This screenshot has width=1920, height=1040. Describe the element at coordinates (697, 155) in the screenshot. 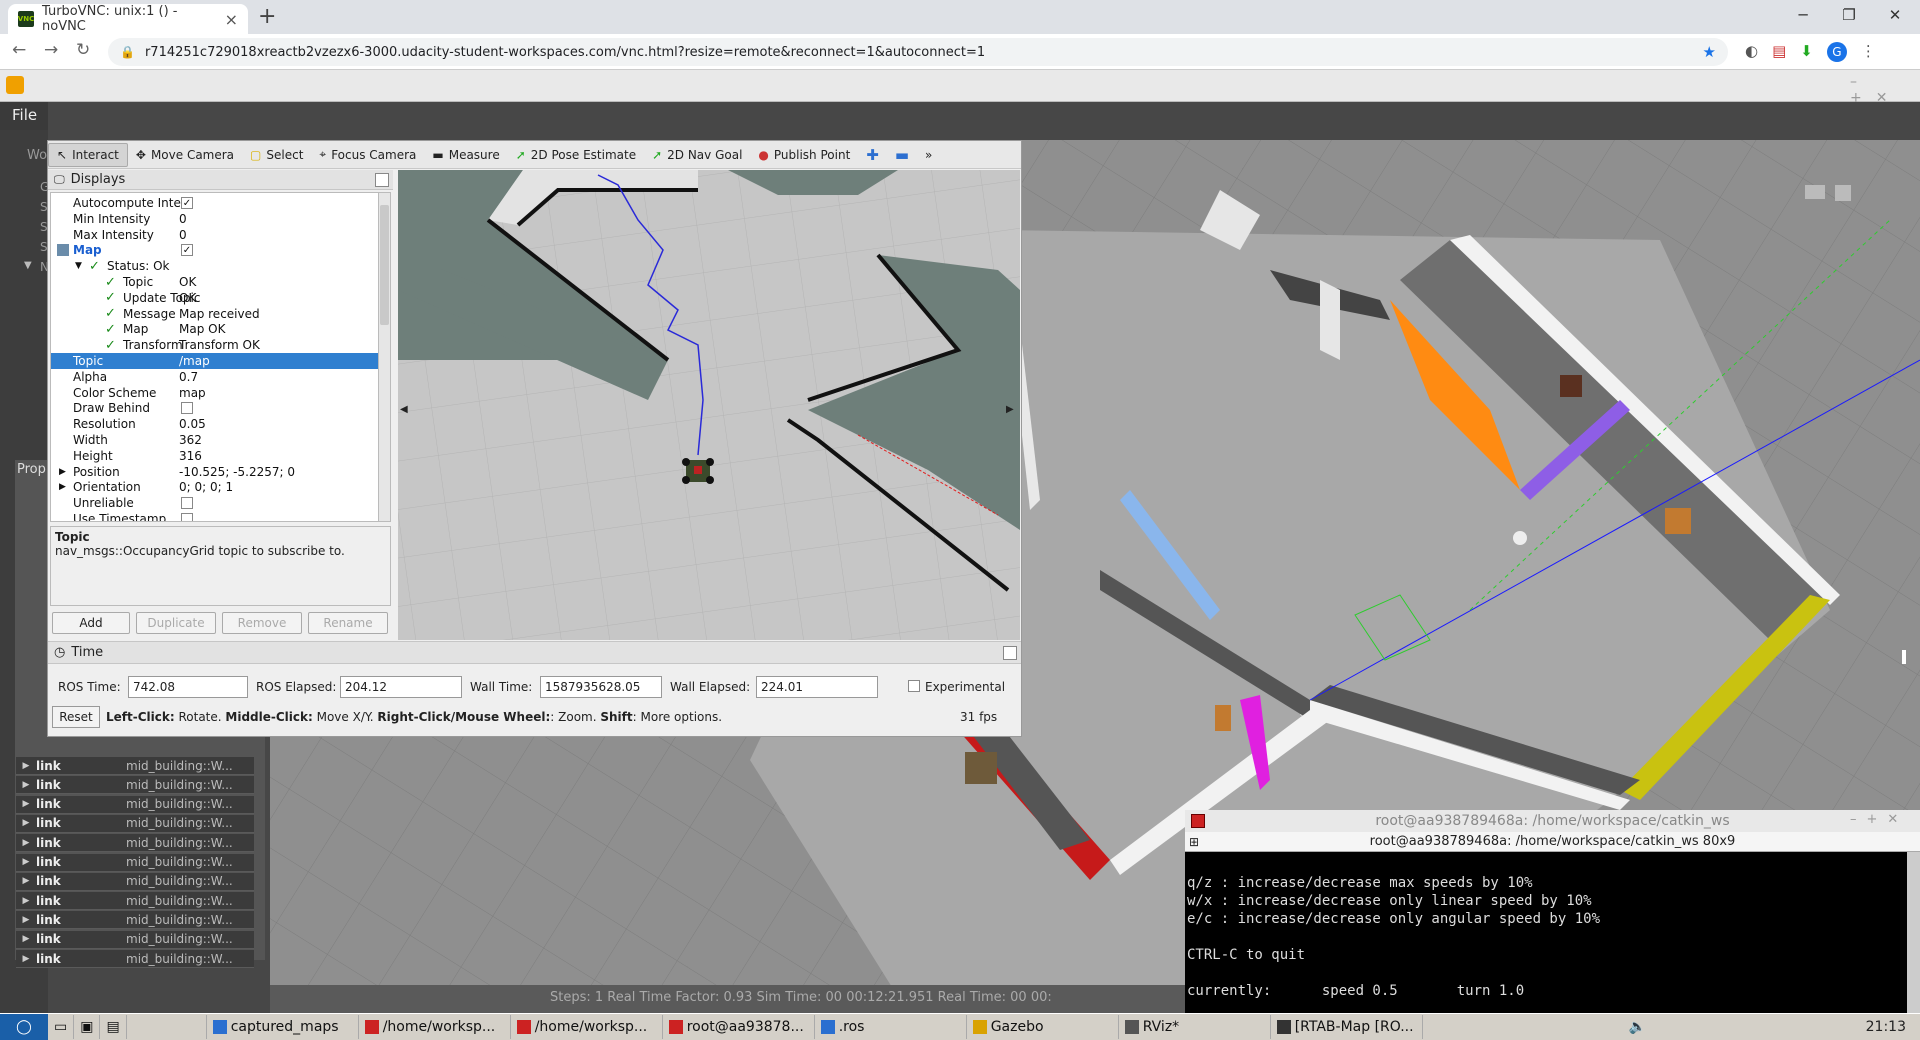

I see `tool-2d-nav-goal: ➚ 2D Nav Goal` at that location.